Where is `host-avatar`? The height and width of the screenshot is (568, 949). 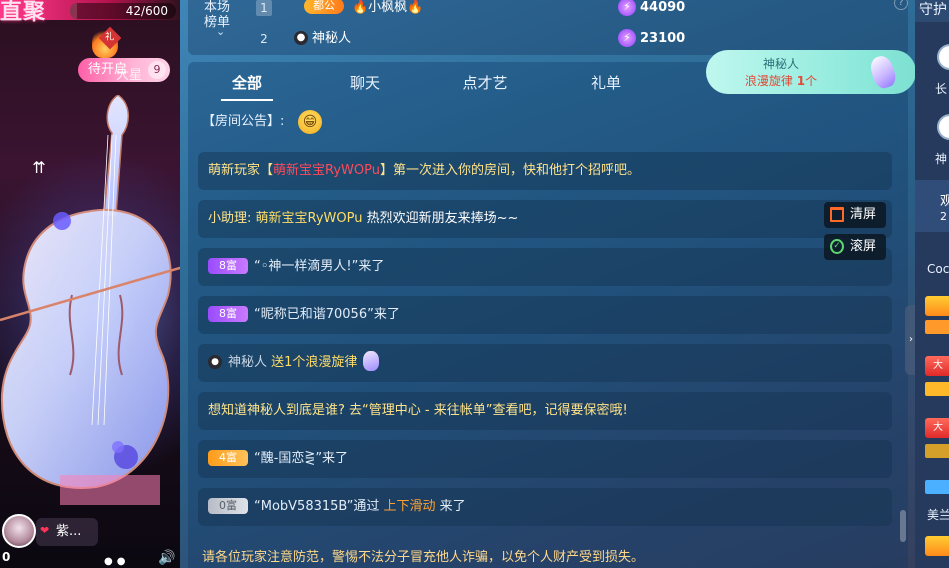
host-avatar is located at coordinates (19, 531).